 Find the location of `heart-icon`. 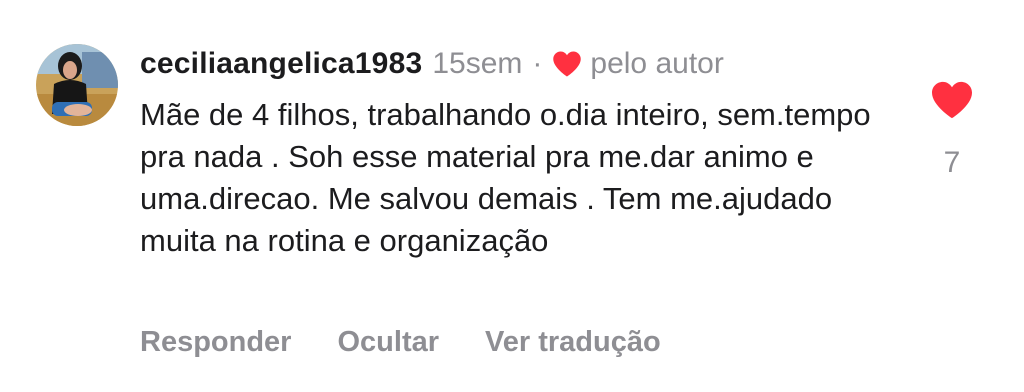

heart-icon is located at coordinates (567, 64).